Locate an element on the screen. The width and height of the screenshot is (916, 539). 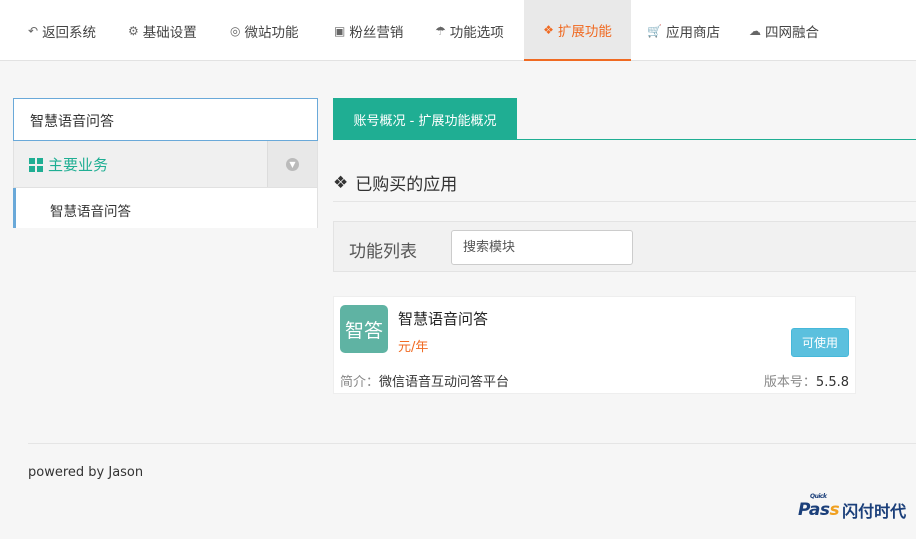
nav-item-label: 应用商店 is located at coordinates (692, 32).